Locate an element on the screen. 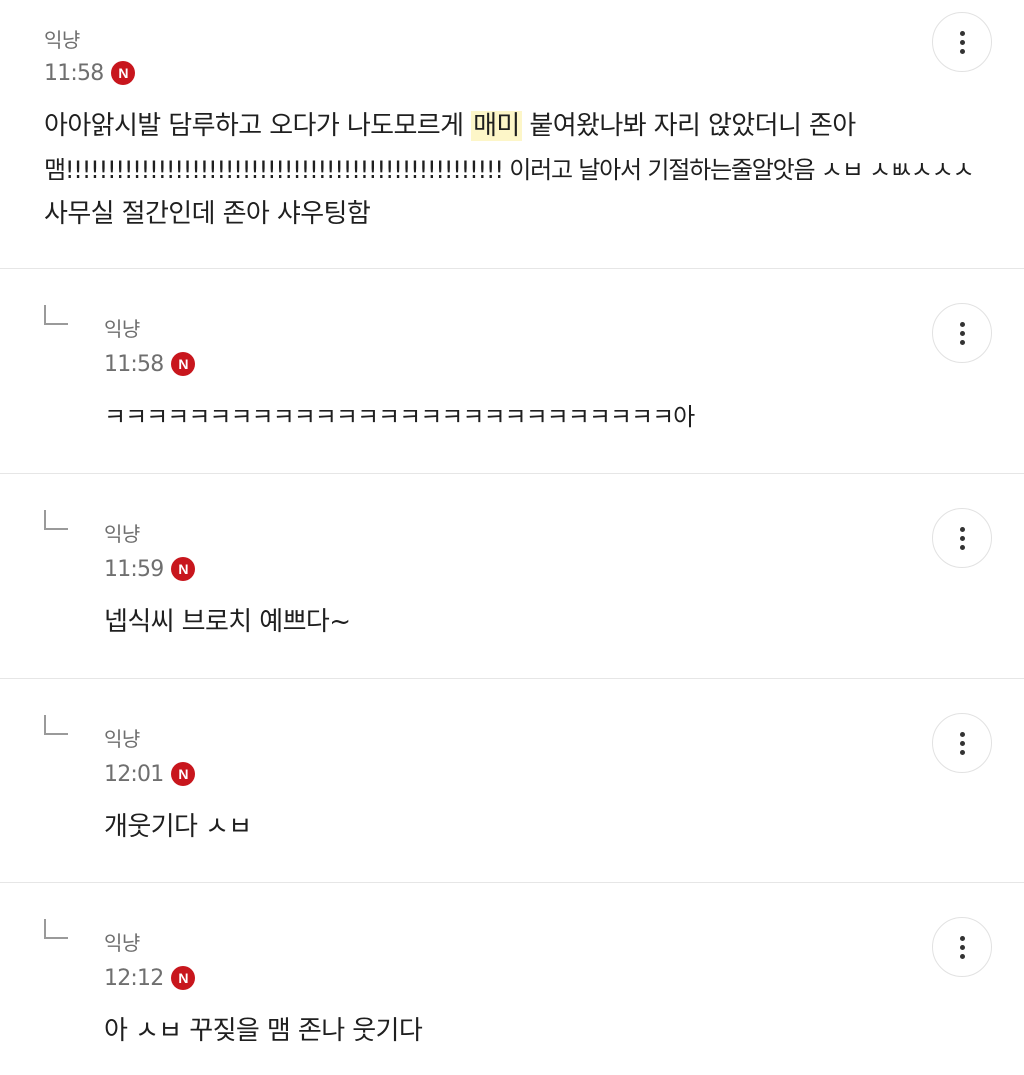 This screenshot has height=1075, width=1024. reply-body: 넵식씨 브로치 예쁘다~ is located at coordinates (227, 622).